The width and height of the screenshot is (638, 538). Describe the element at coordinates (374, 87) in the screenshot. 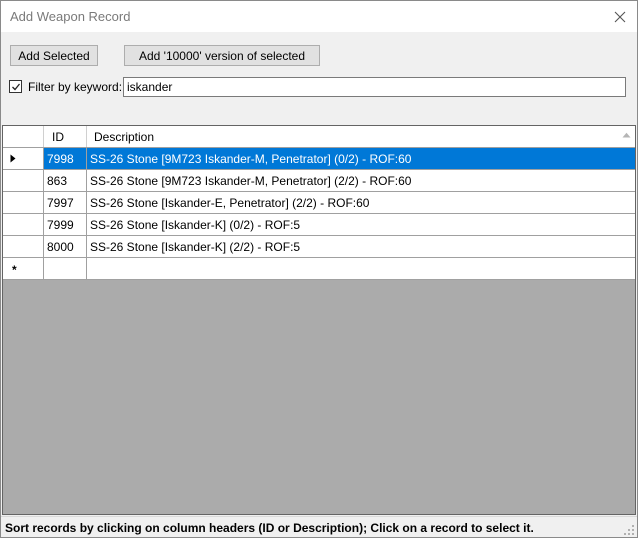

I see `keyword-input: iskander` at that location.